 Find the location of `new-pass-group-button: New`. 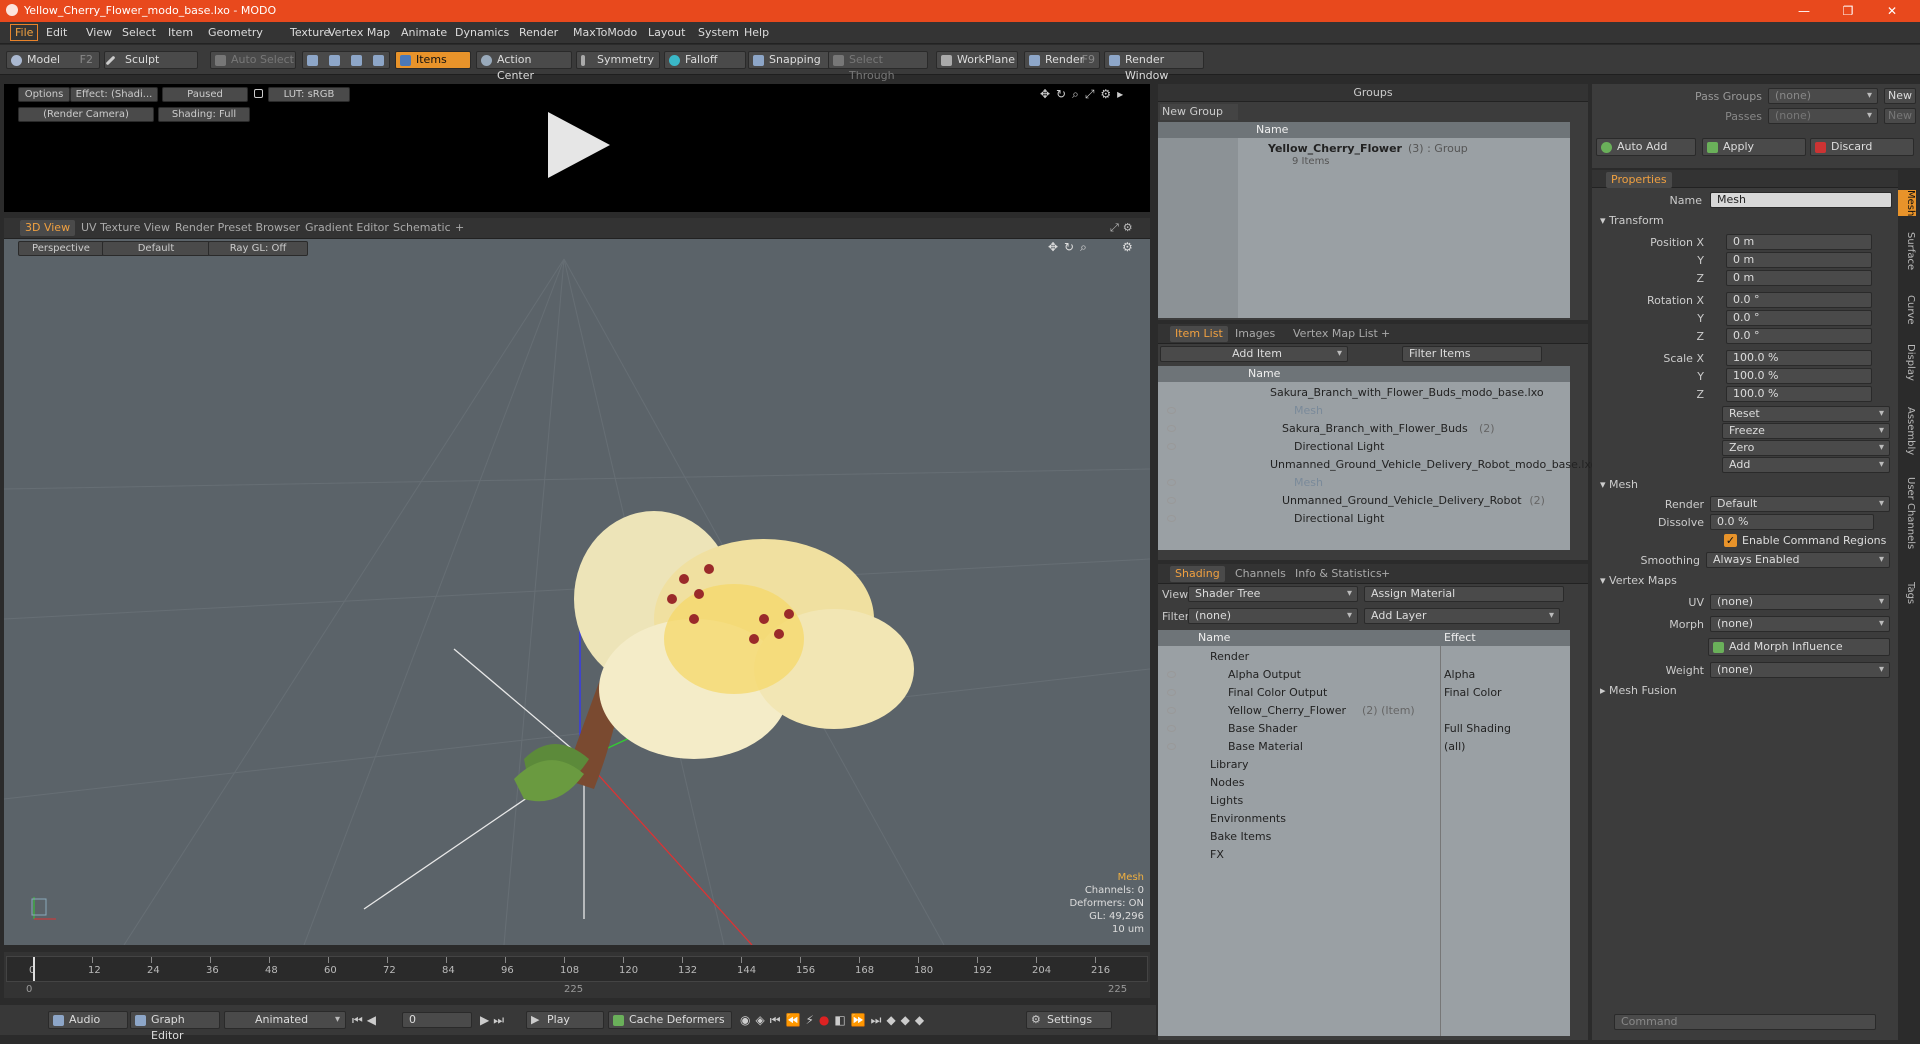

new-pass-group-button: New is located at coordinates (1900, 96).